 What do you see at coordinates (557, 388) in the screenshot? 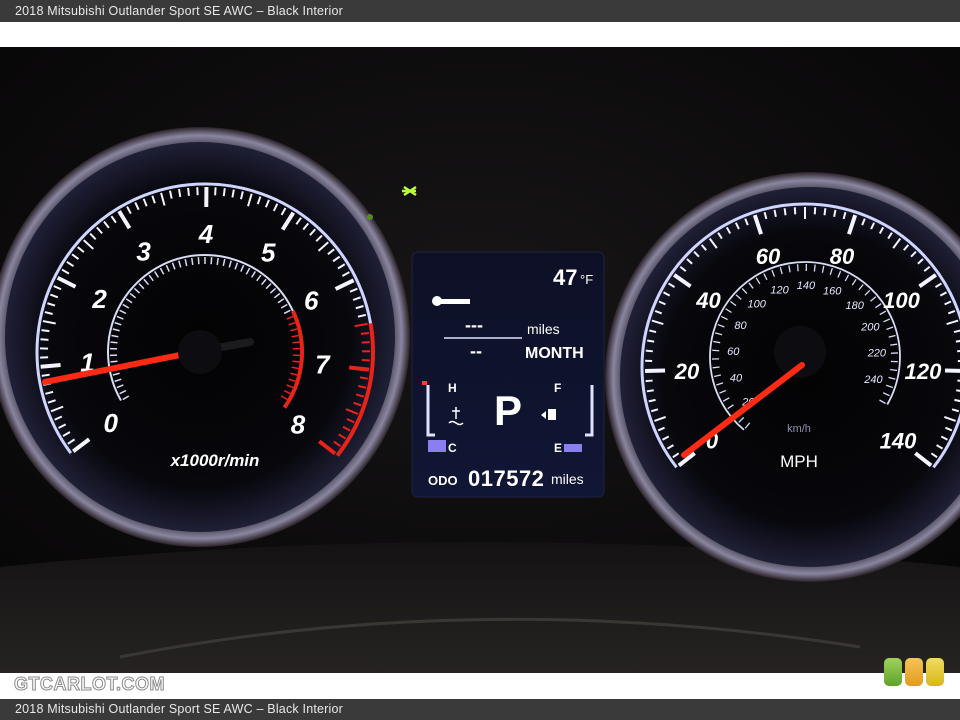
I see `fuel-full-label: F` at bounding box center [557, 388].